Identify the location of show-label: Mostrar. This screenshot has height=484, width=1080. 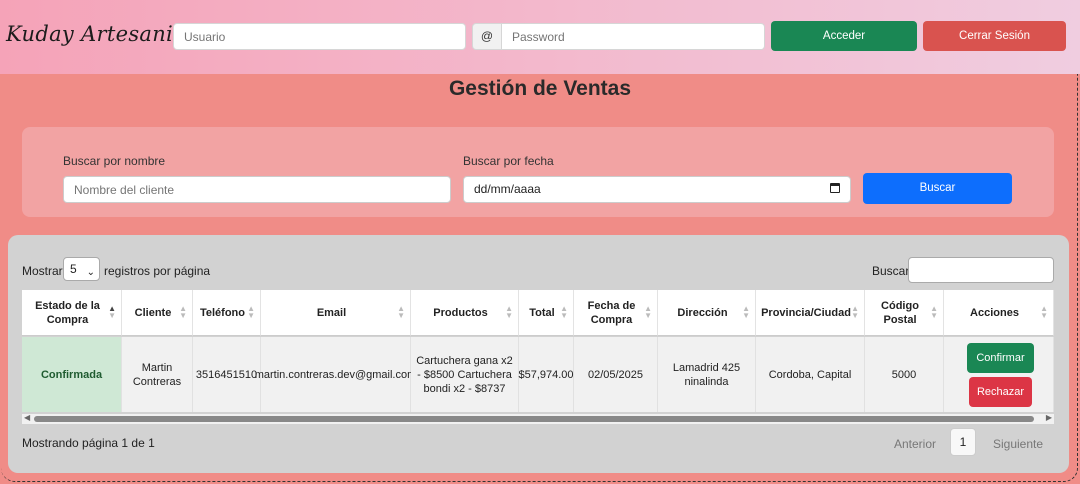
(42, 271).